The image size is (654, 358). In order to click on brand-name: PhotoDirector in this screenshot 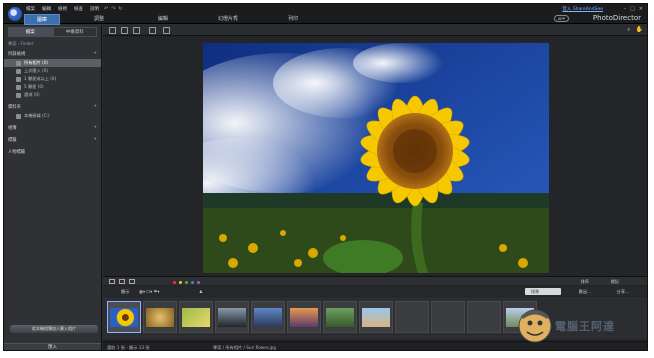, I will do `click(616, 18)`.